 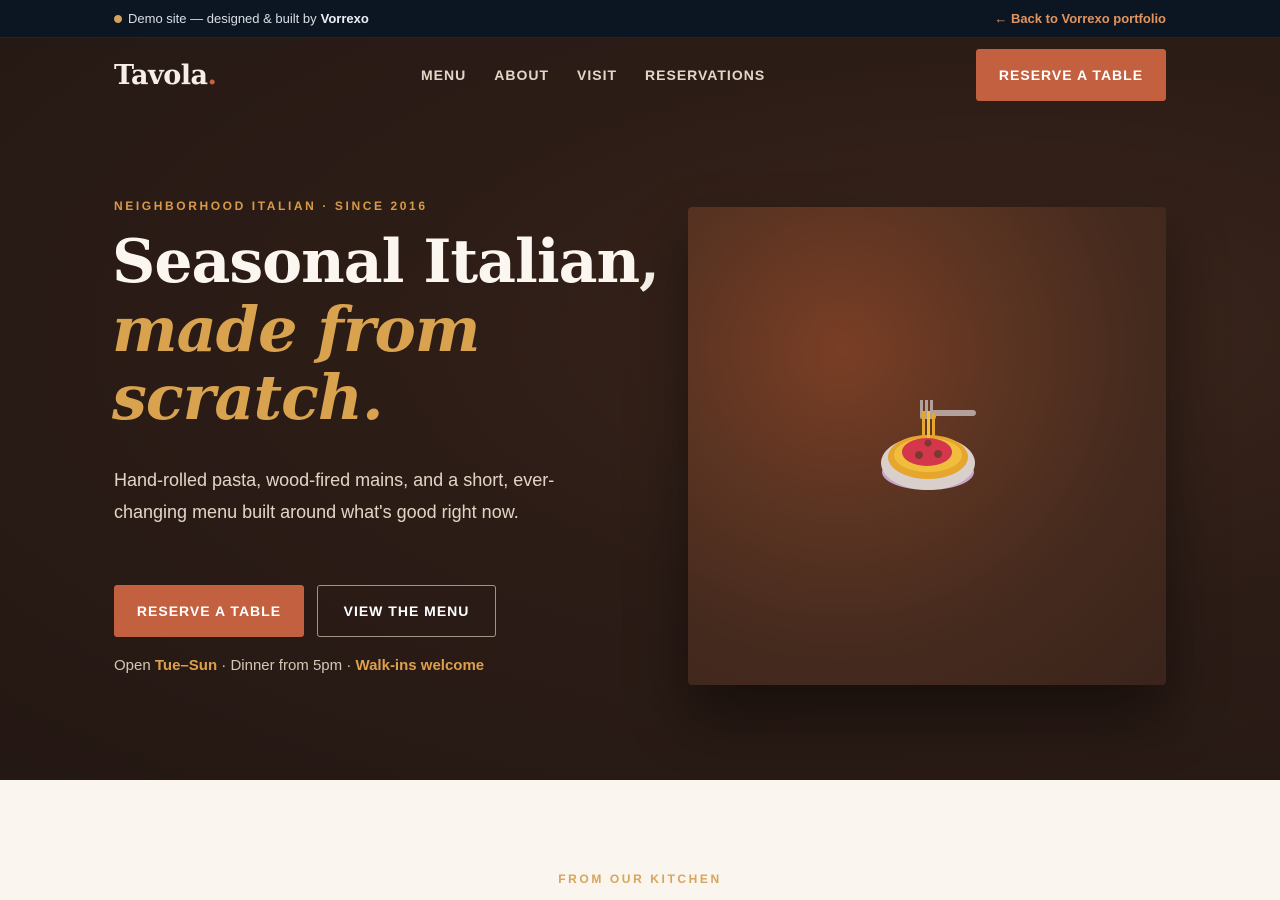 I want to click on spaghetti-icon, so click(x=928, y=445).